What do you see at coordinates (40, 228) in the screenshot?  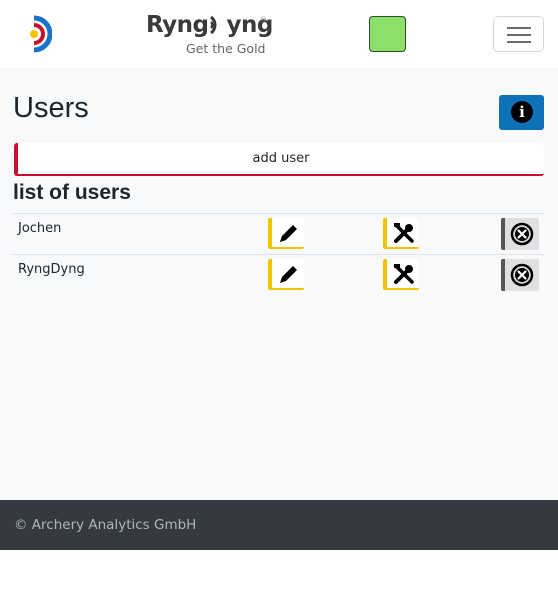 I see `user-name: Jochen` at bounding box center [40, 228].